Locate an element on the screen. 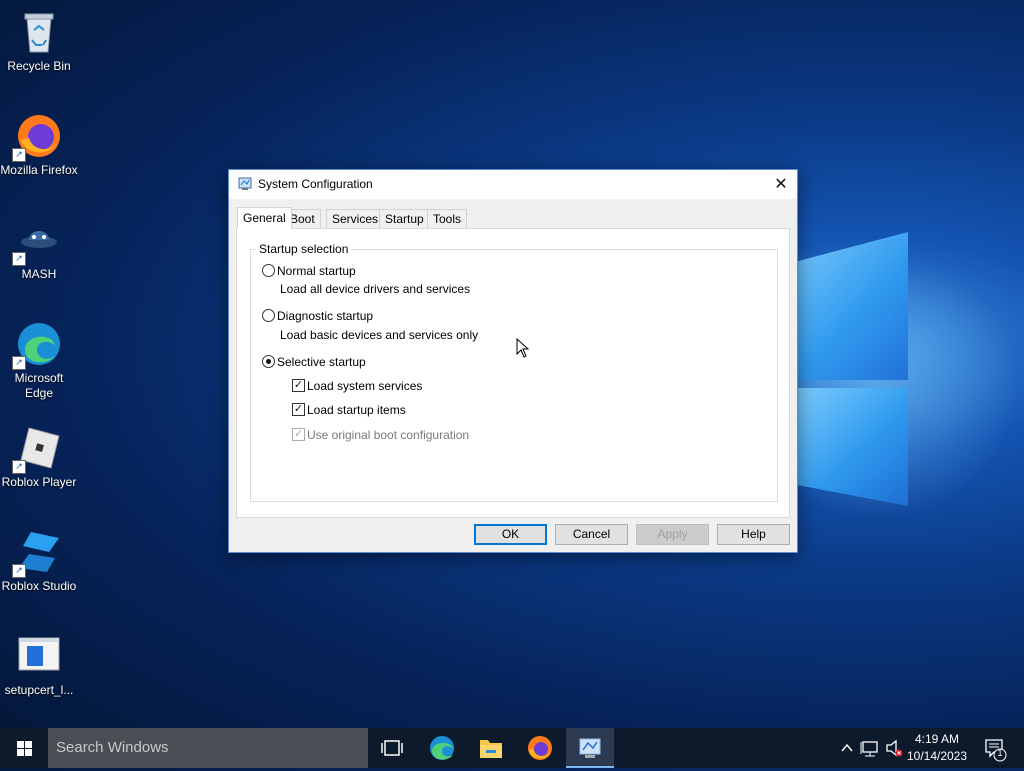 The image size is (1024, 771). diagnostic-startup-label: Diagnostic startup is located at coordinates (325, 316).